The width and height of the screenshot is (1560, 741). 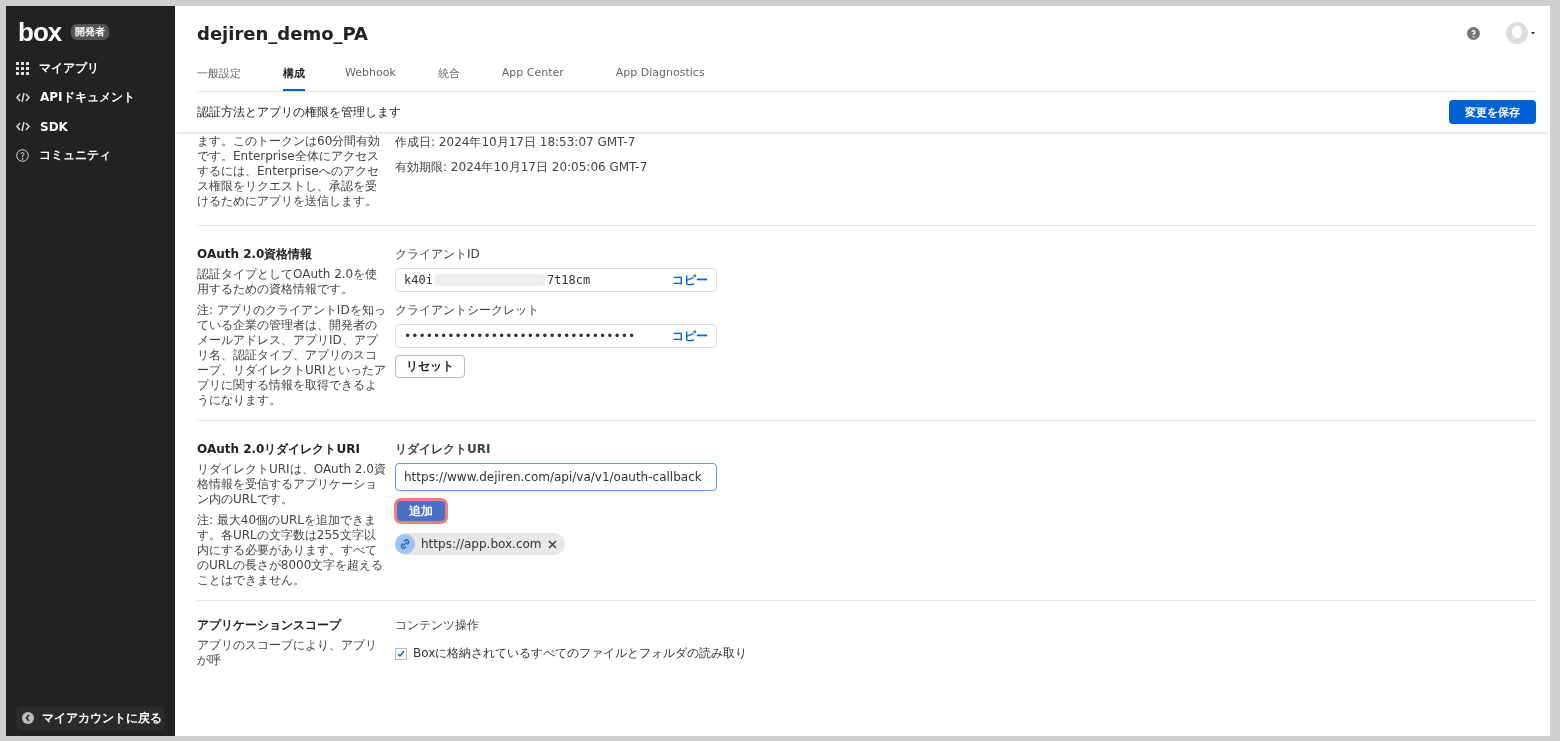 I want to click on add-button: 追加, so click(x=421, y=511).